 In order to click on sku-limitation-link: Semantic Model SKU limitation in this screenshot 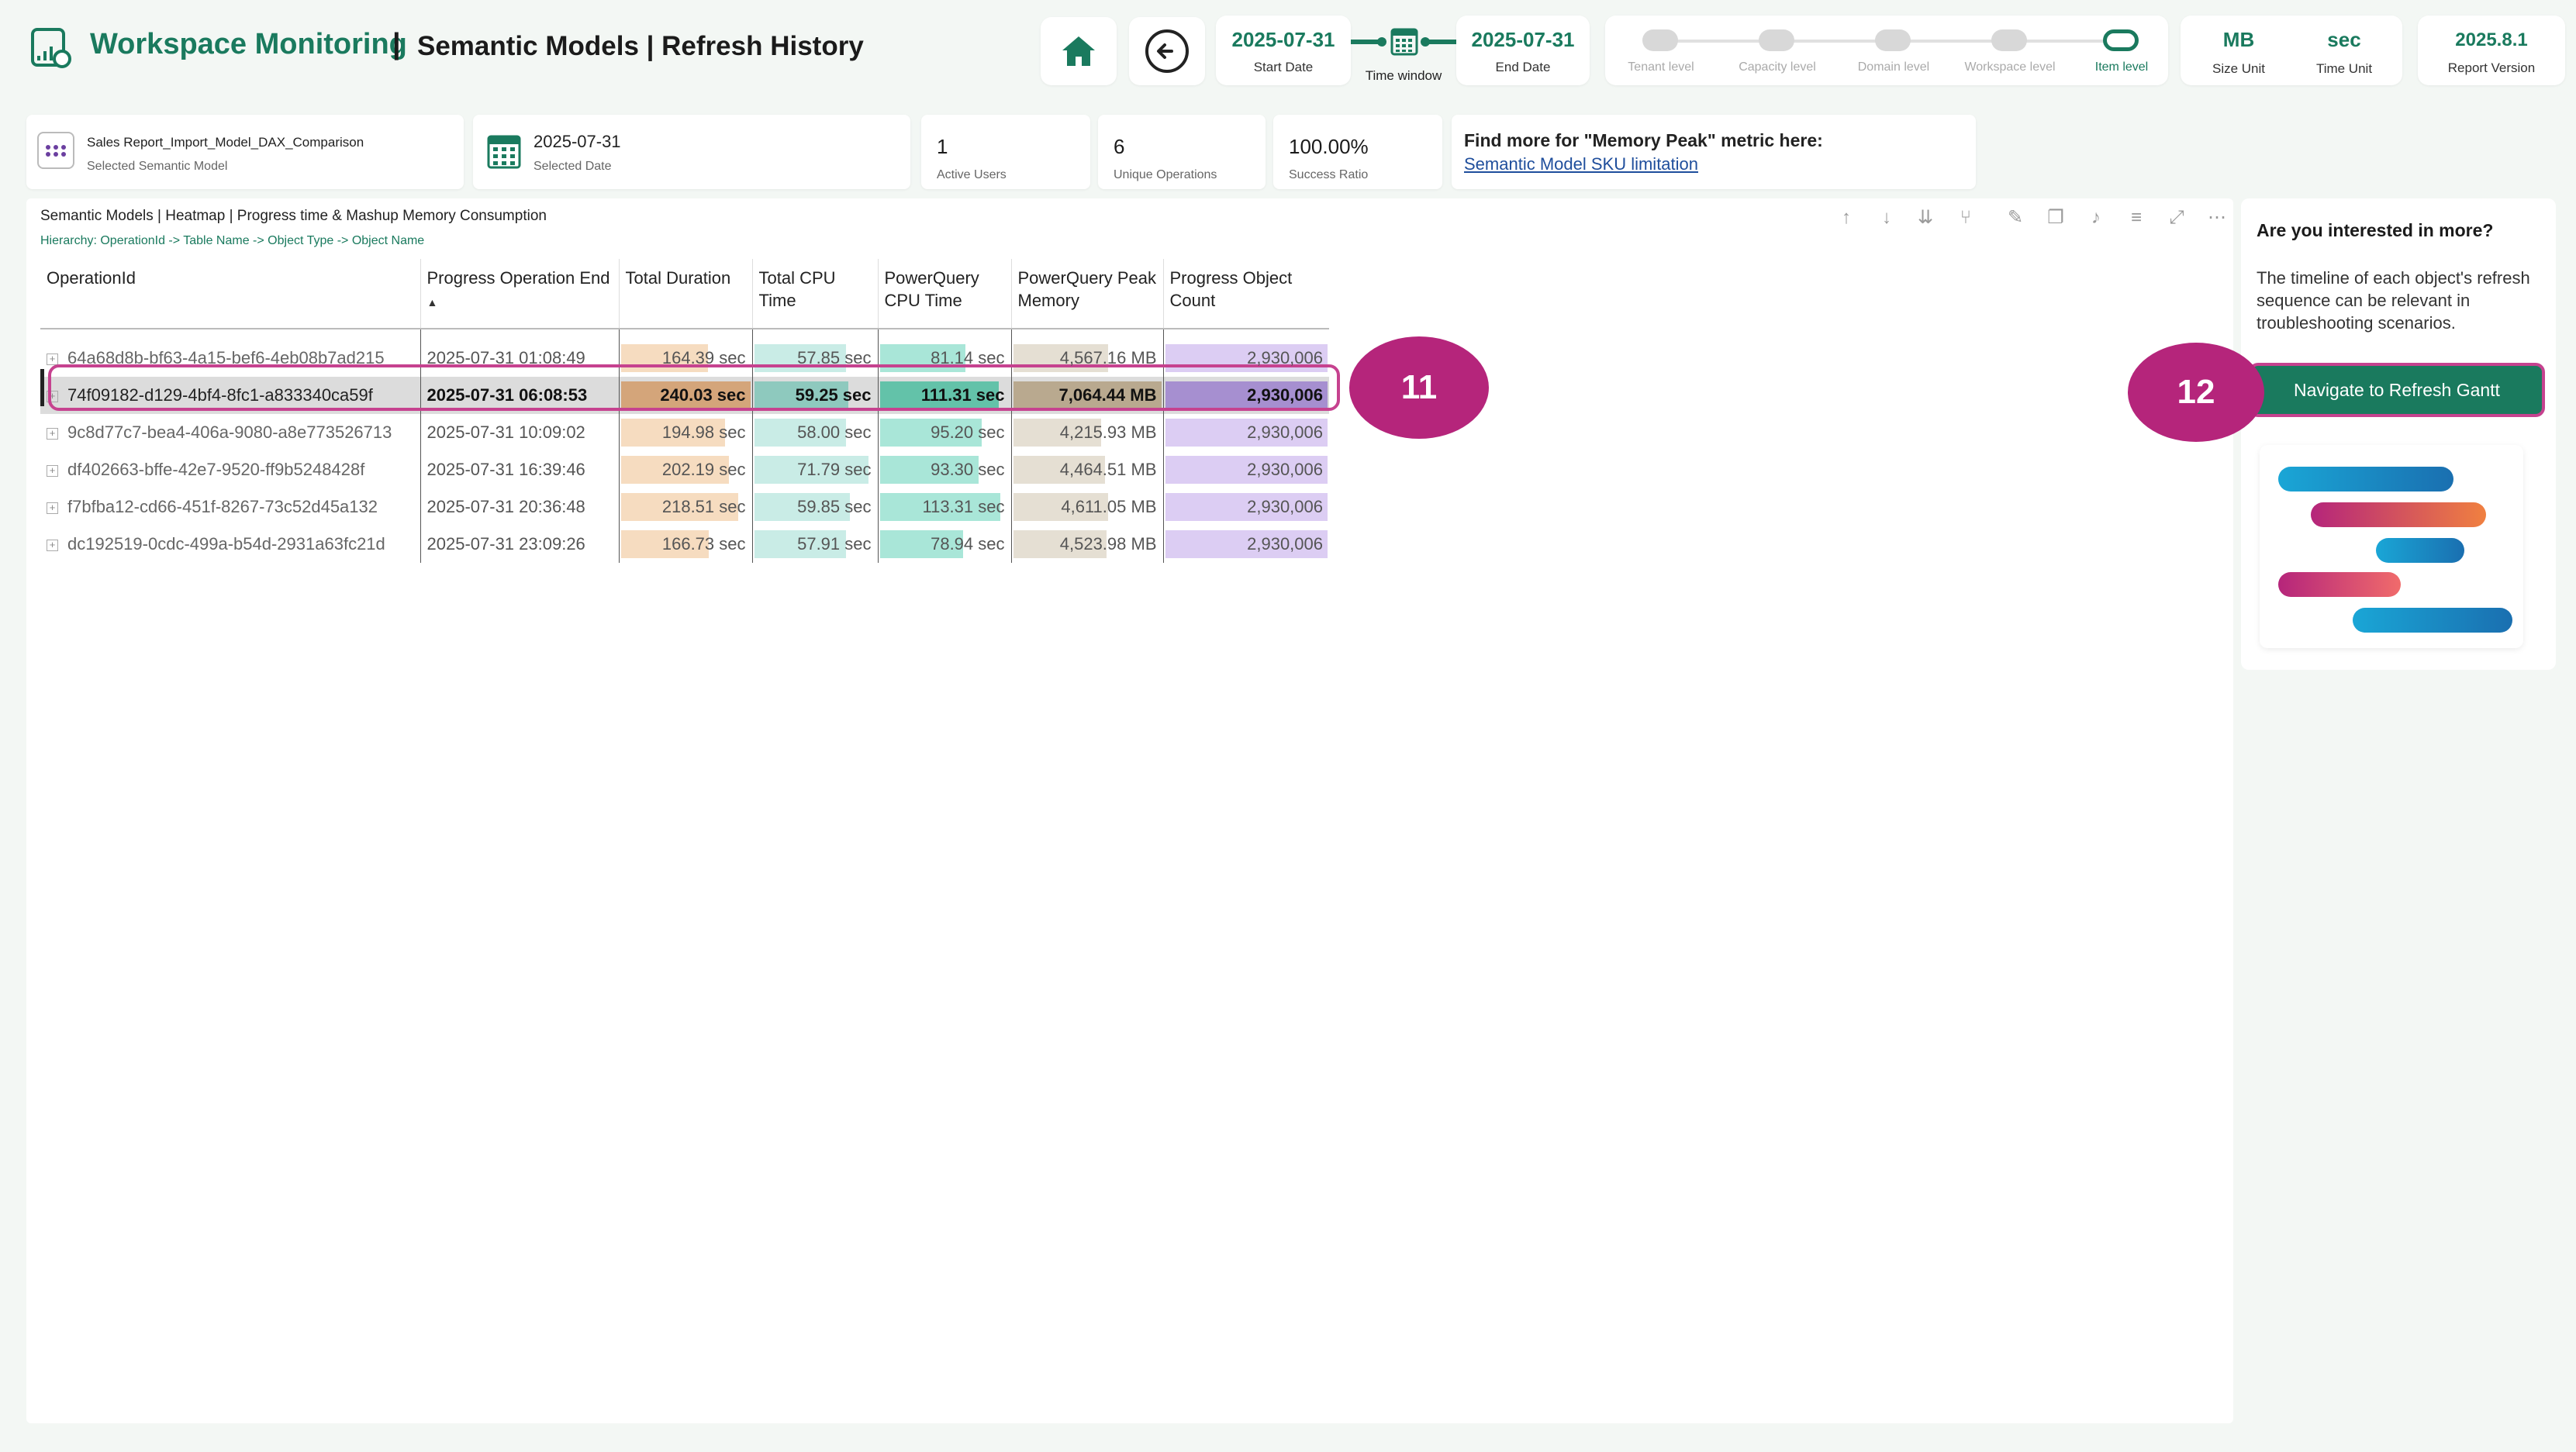, I will do `click(1720, 164)`.